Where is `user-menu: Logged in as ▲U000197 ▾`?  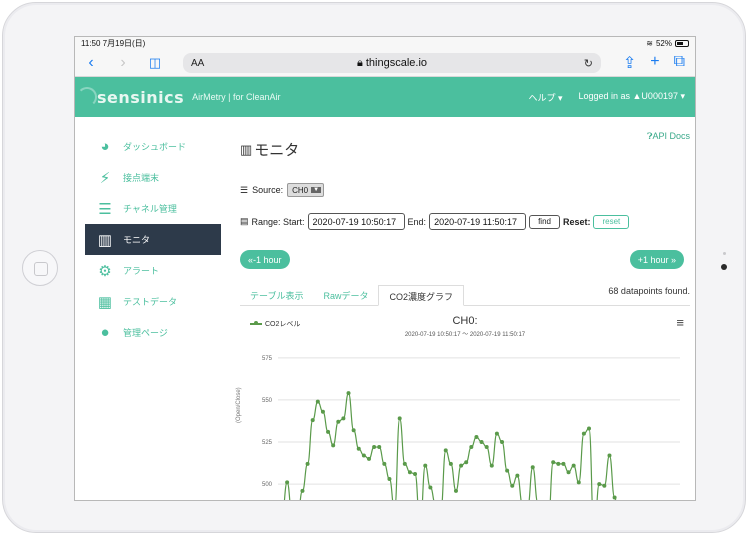 user-menu: Logged in as ▲U000197 ▾ is located at coordinates (631, 97).